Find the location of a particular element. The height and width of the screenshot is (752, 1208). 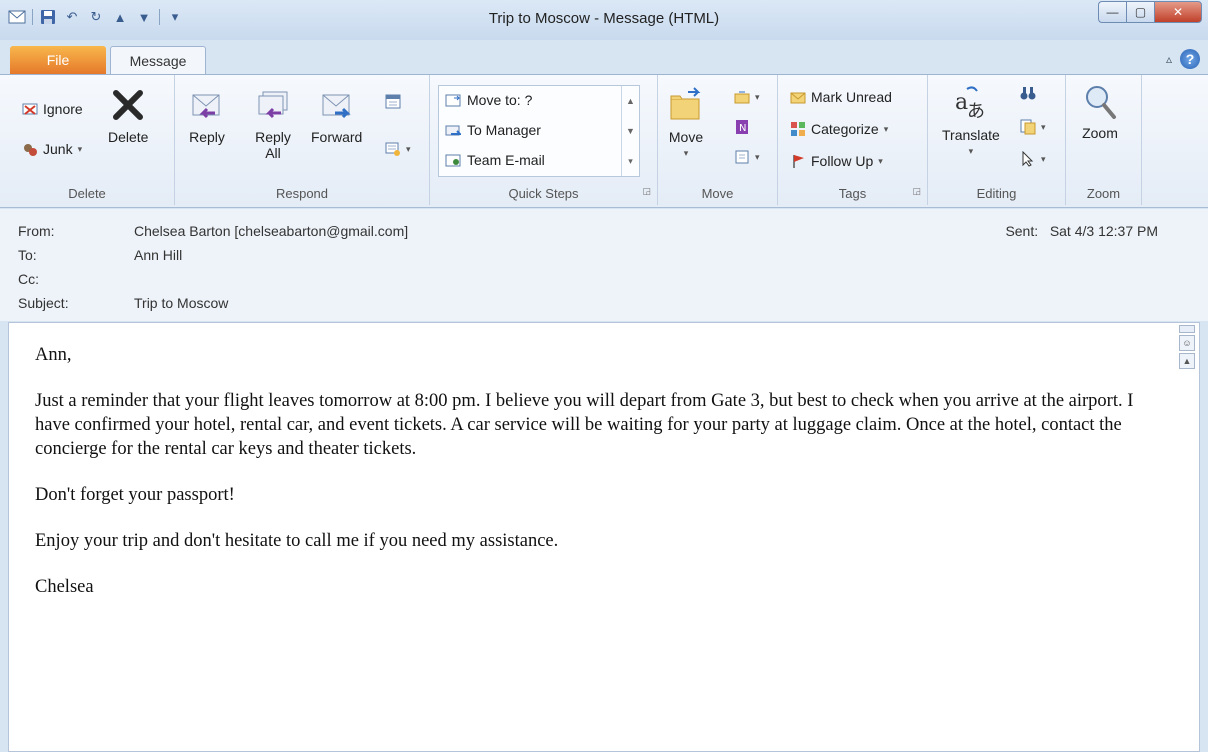

reply-all-label-1: Reply is located at coordinates (273, 137).